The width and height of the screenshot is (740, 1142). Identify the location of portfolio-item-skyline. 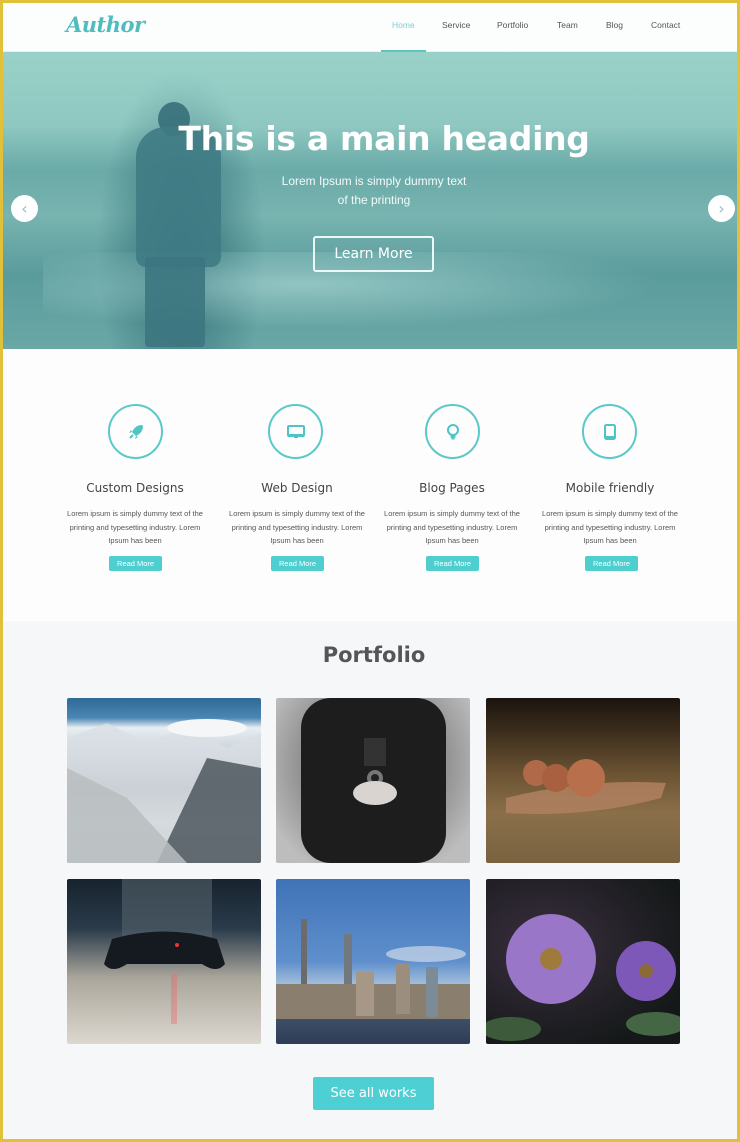
(373, 961).